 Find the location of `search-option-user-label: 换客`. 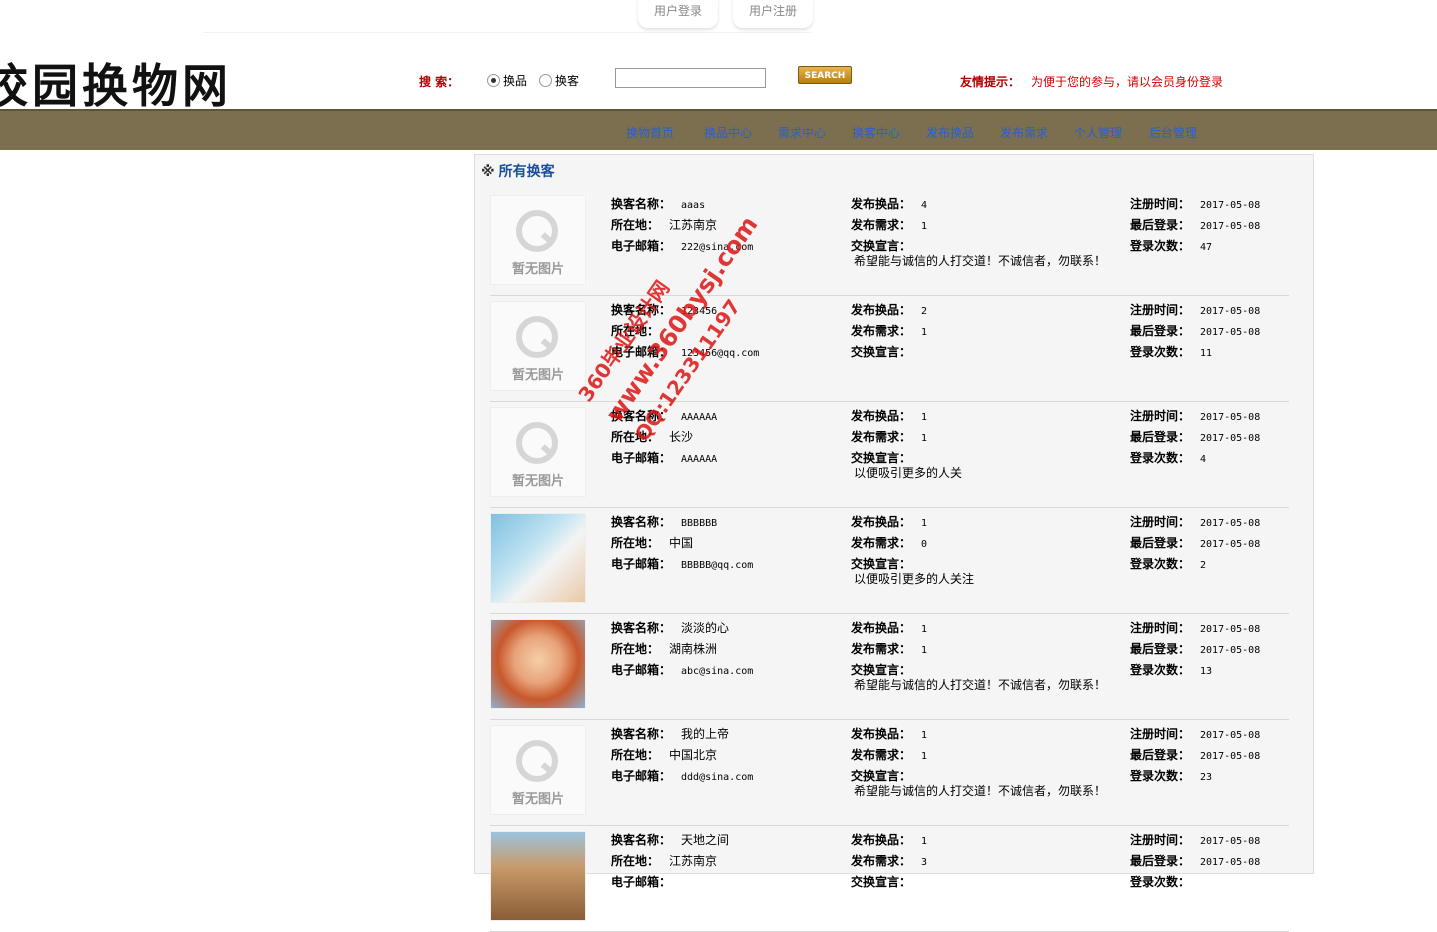

search-option-user-label: 换客 is located at coordinates (567, 81).